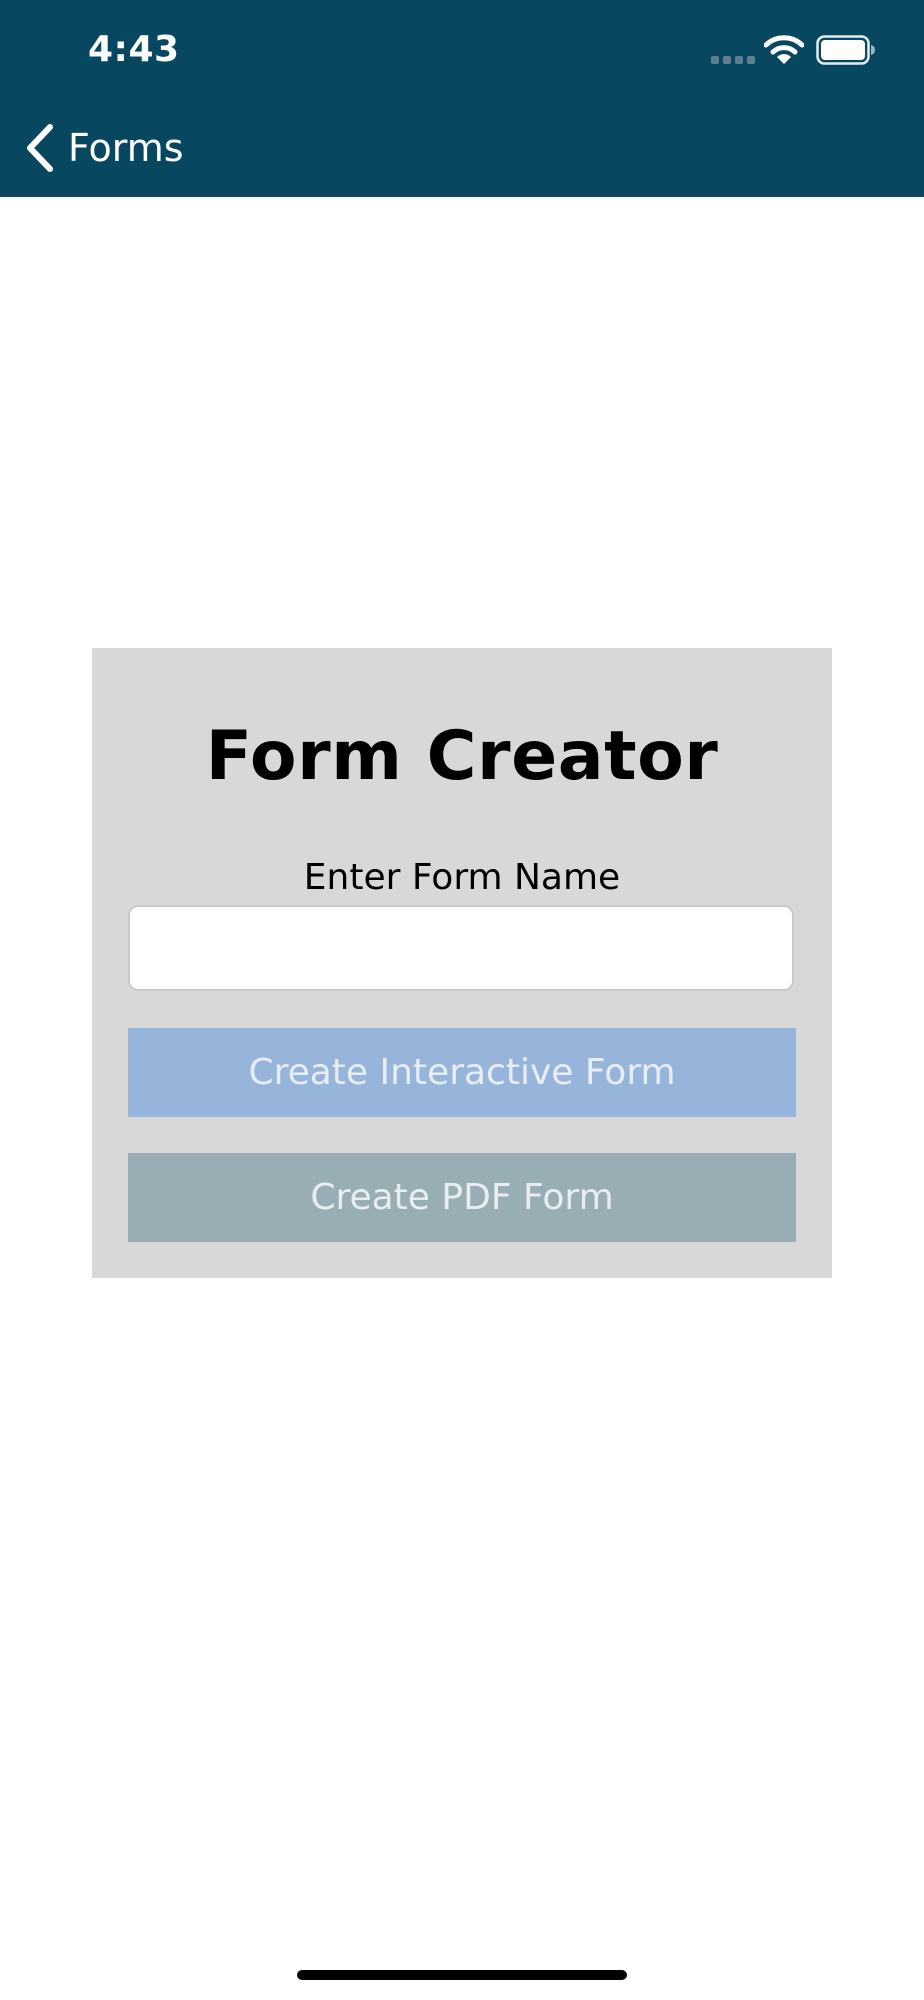  What do you see at coordinates (733, 60) in the screenshot?
I see `cellular-signal-icon` at bounding box center [733, 60].